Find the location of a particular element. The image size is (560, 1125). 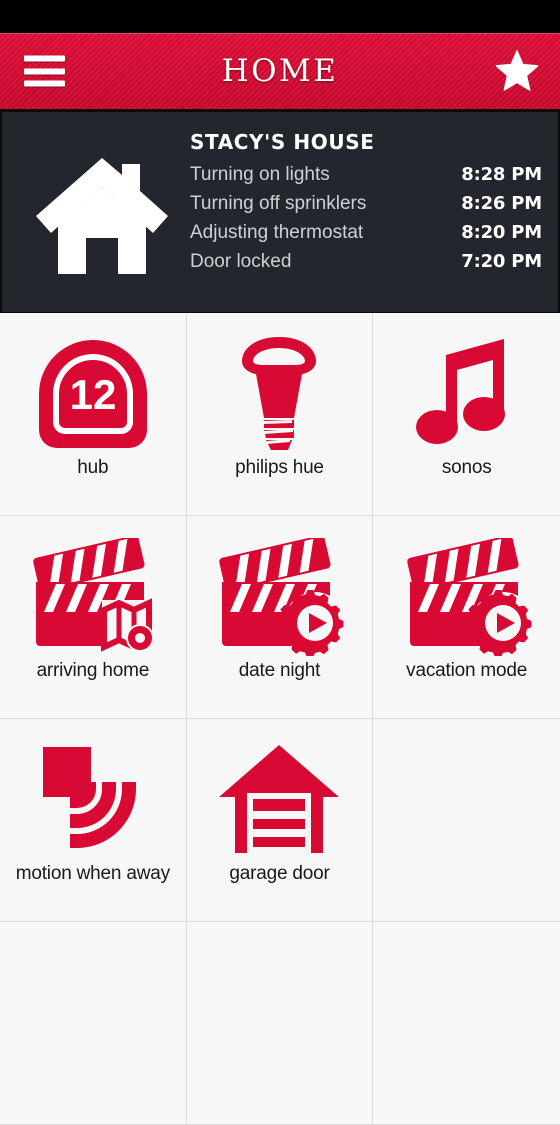

activity-row: Turning off sprinklers 8:26 PM is located at coordinates (366, 204).